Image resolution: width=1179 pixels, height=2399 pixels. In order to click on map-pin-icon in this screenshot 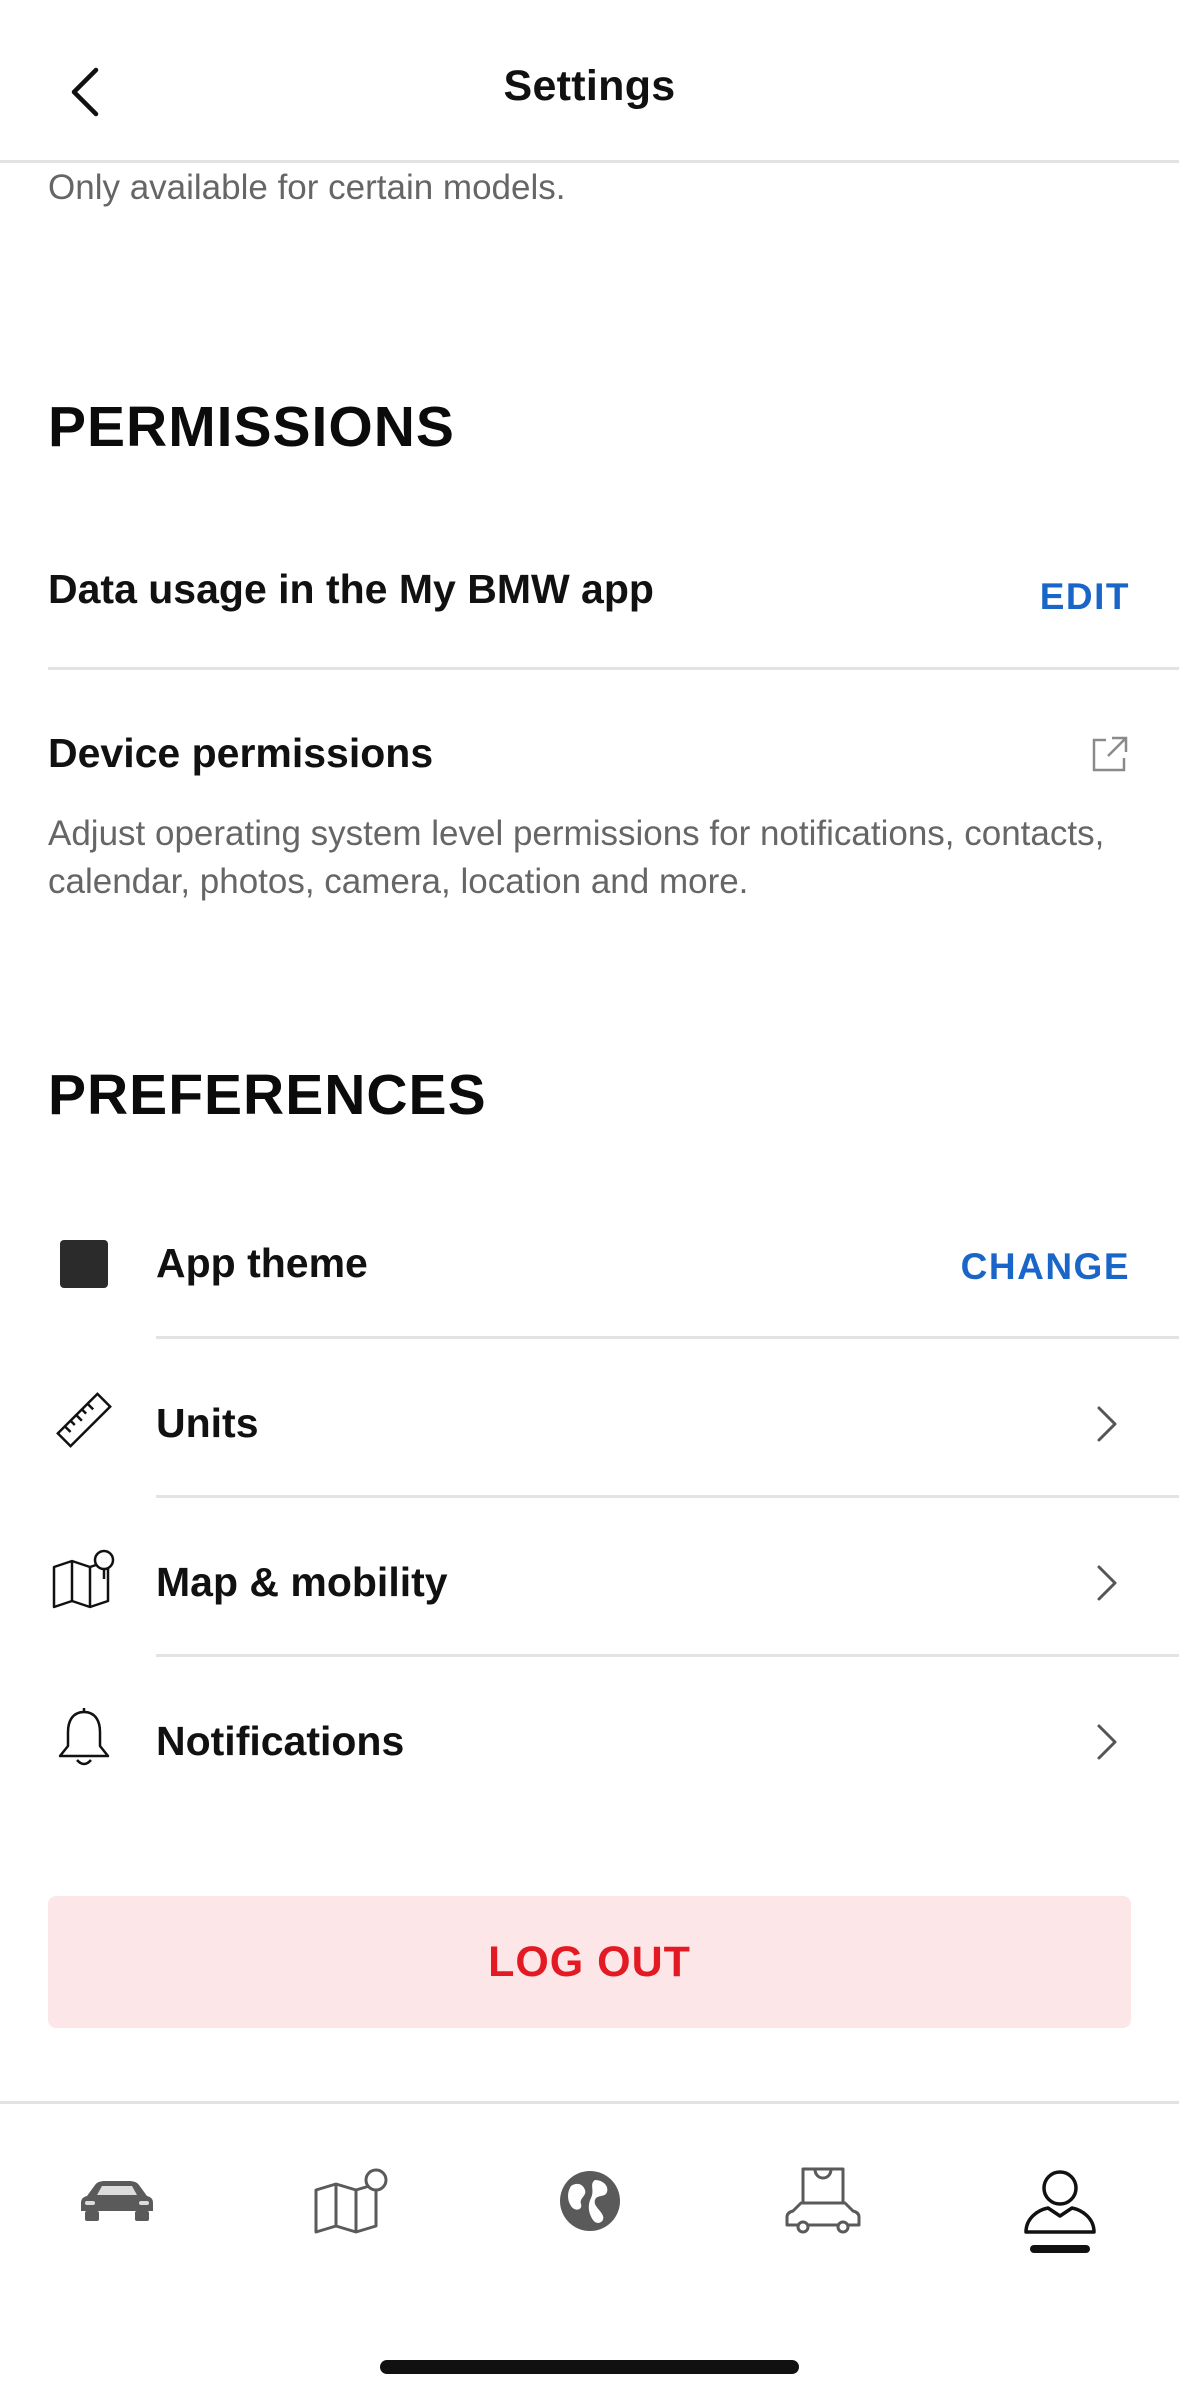, I will do `click(84, 1579)`.